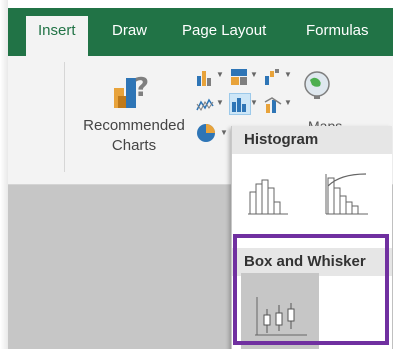 The width and height of the screenshot is (393, 349). Describe the element at coordinates (134, 125) in the screenshot. I see `recommended-charts-label-1: Recommended` at that location.